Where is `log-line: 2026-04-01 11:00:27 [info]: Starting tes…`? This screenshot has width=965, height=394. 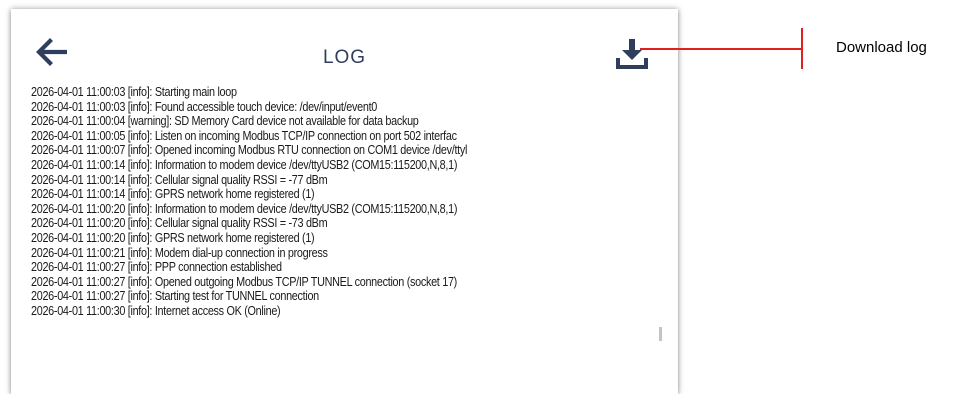
log-line: 2026-04-01 11:00:27 [info]: Starting tes… is located at coordinates (175, 296).